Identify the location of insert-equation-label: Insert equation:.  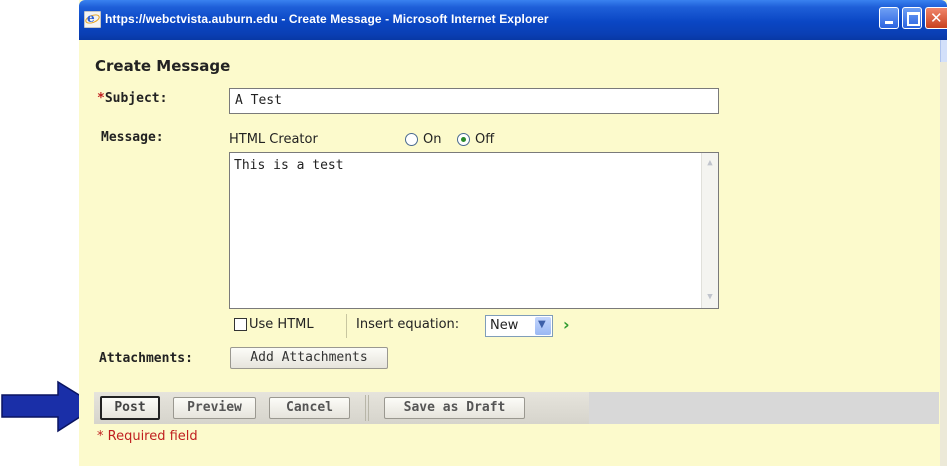
(408, 324).